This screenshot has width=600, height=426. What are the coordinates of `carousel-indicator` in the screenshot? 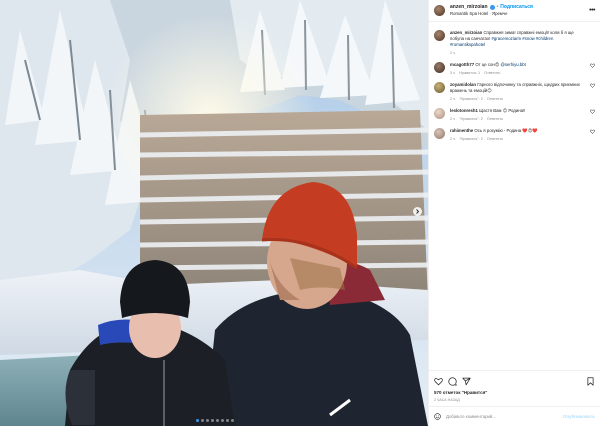 It's located at (215, 420).